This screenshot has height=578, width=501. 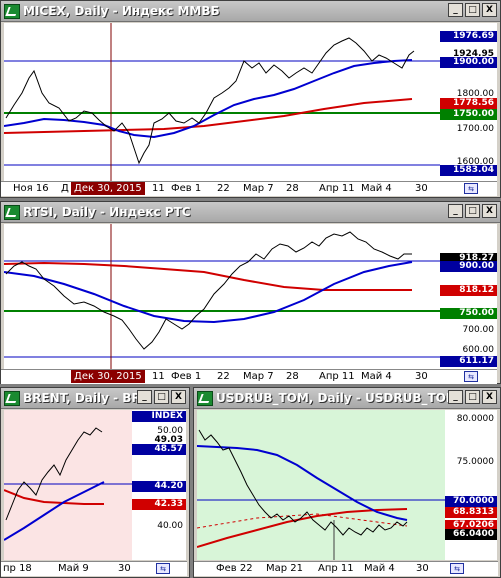 I want to click on rtsi-ma-red-label: 818.12, so click(x=468, y=290).